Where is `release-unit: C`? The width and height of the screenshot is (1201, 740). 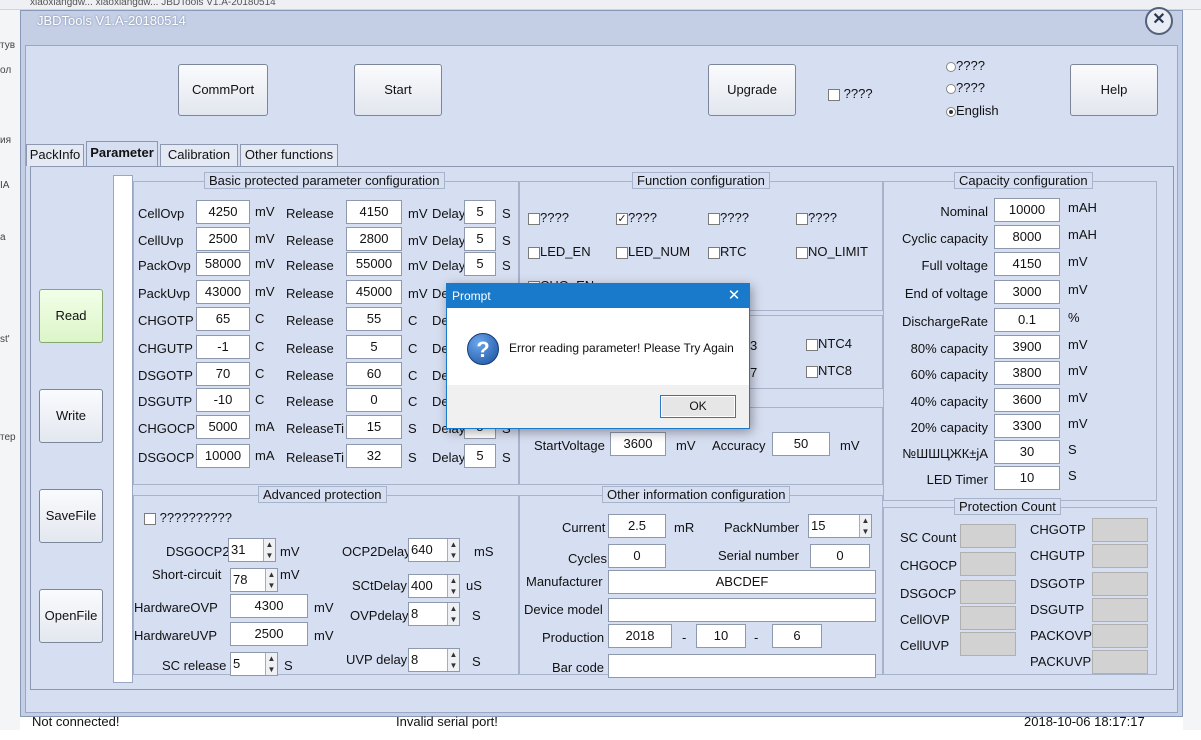 release-unit: C is located at coordinates (413, 348).